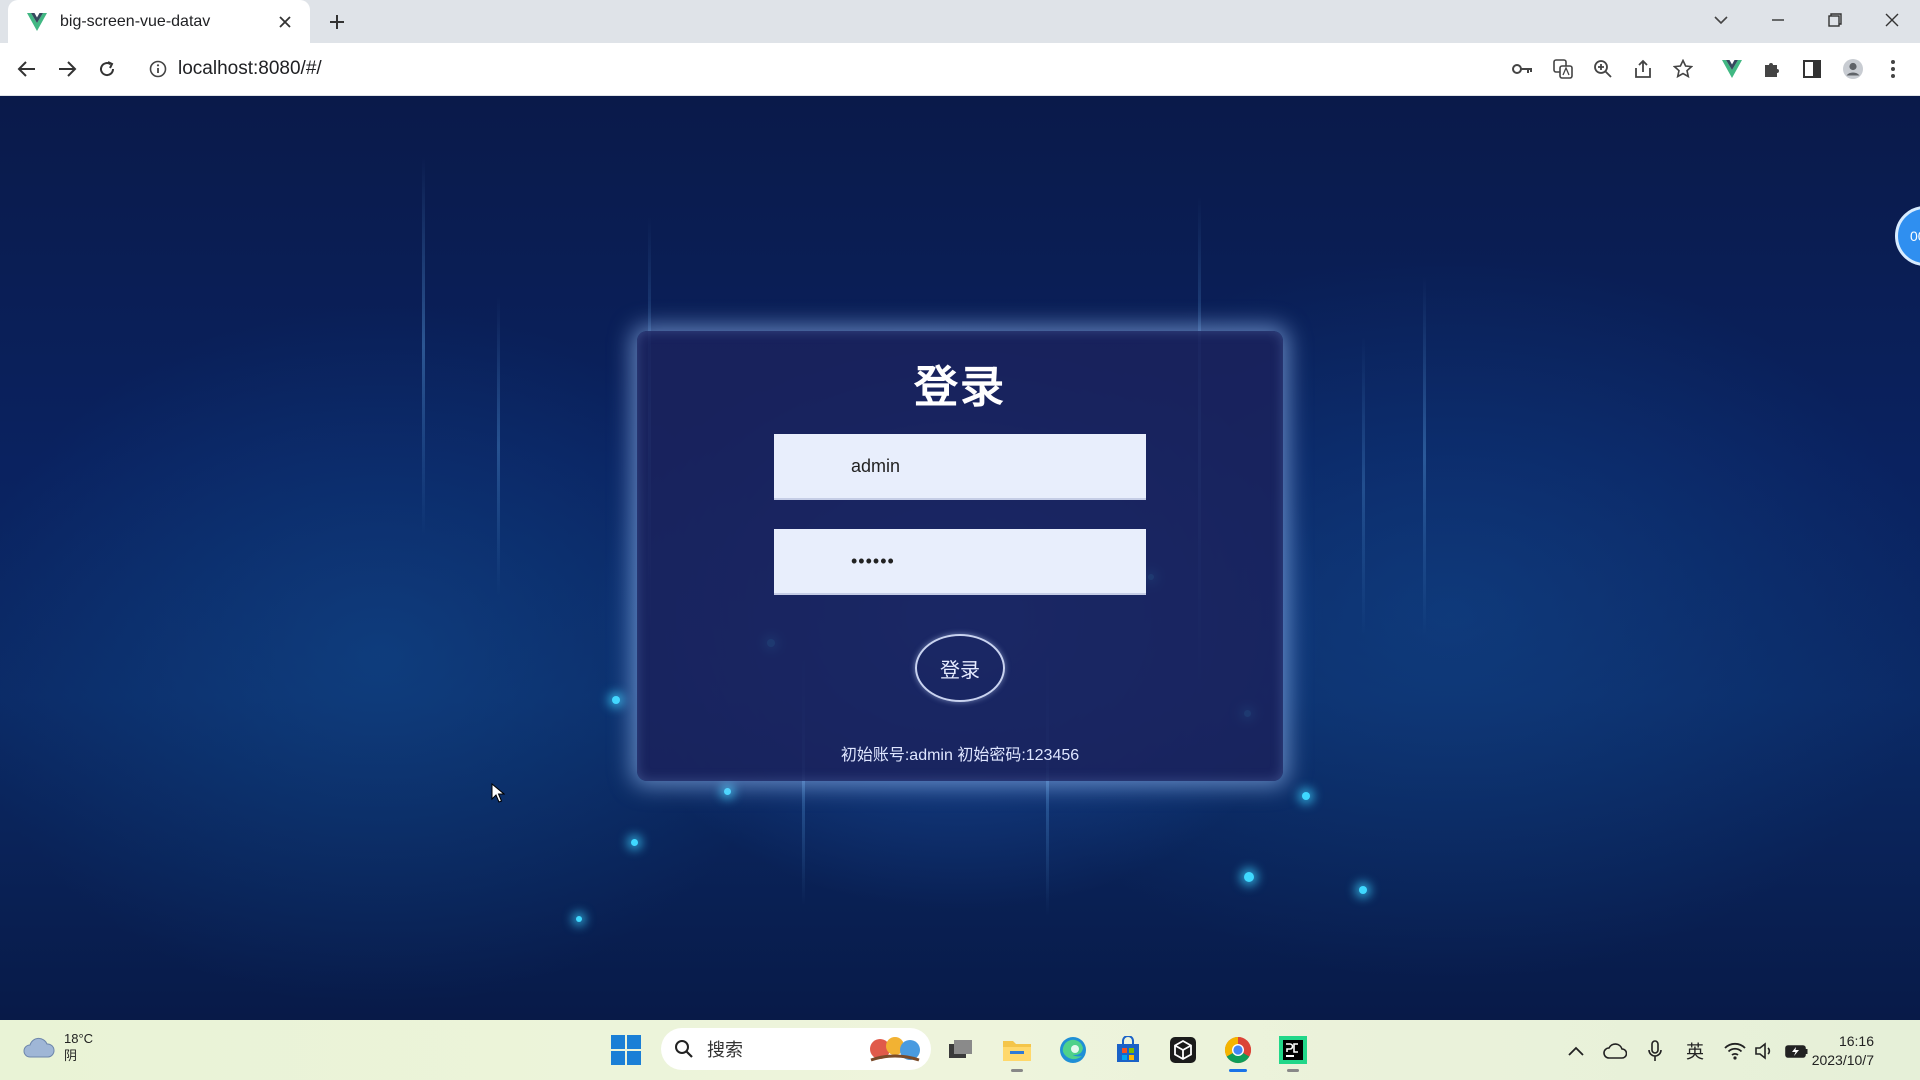  Describe the element at coordinates (1017, 1052) in the screenshot. I see `file-explorer-icon` at that location.